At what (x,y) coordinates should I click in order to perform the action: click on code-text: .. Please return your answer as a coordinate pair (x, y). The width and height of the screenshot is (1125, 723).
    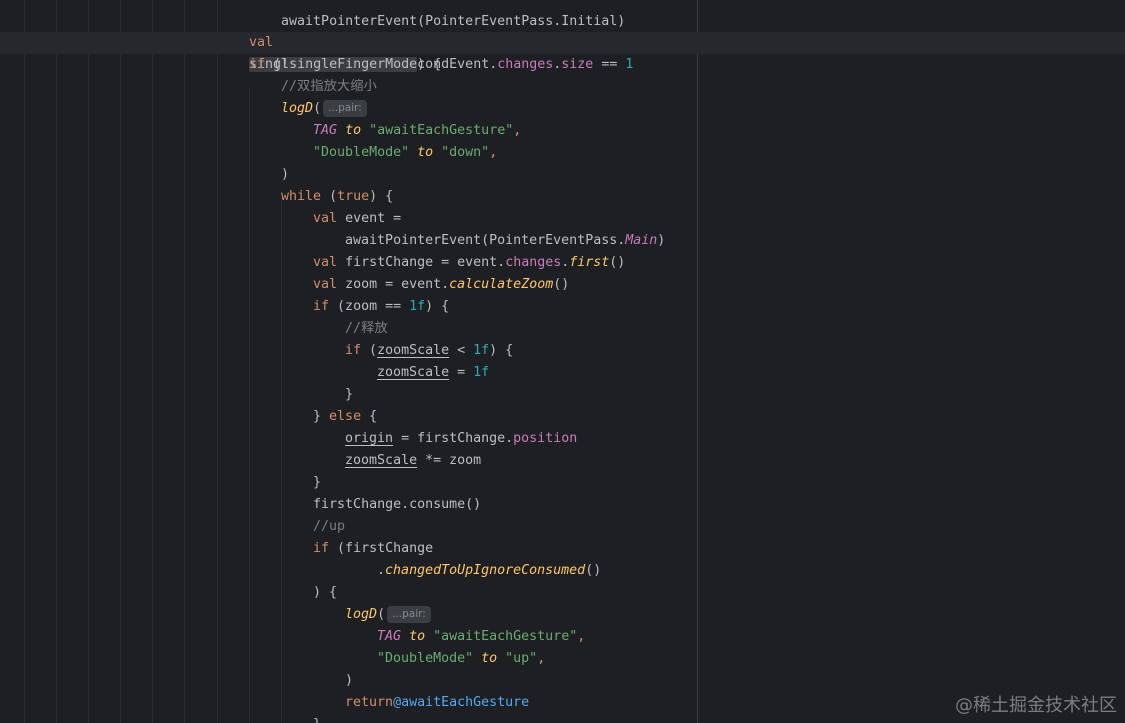
    Looking at the image, I should click on (381, 570).